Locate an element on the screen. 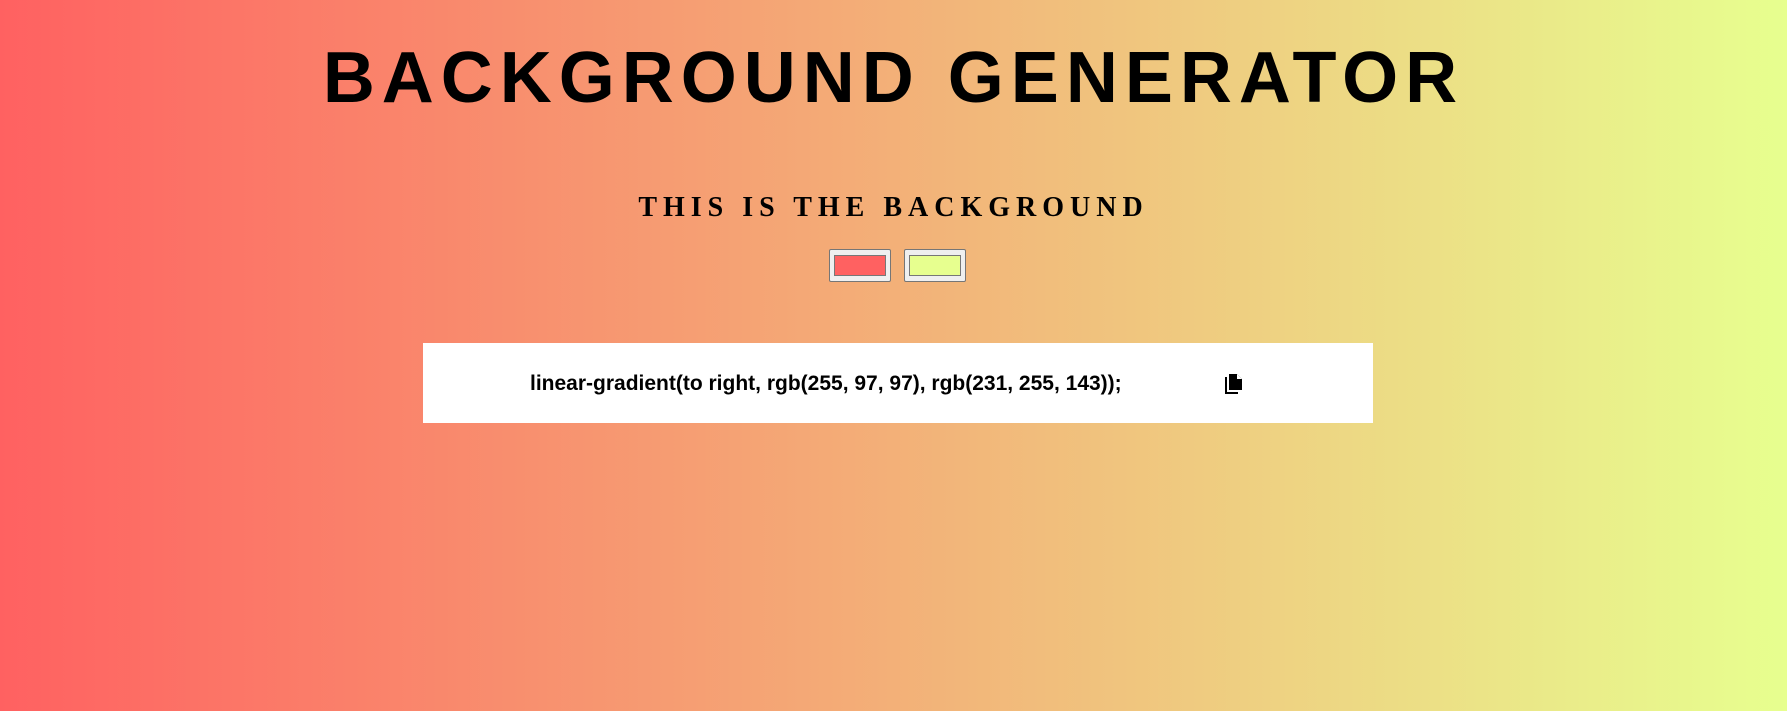 The height and width of the screenshot is (711, 1787). page-subtitle: THIS IS THE BACKGROUND is located at coordinates (893, 207).